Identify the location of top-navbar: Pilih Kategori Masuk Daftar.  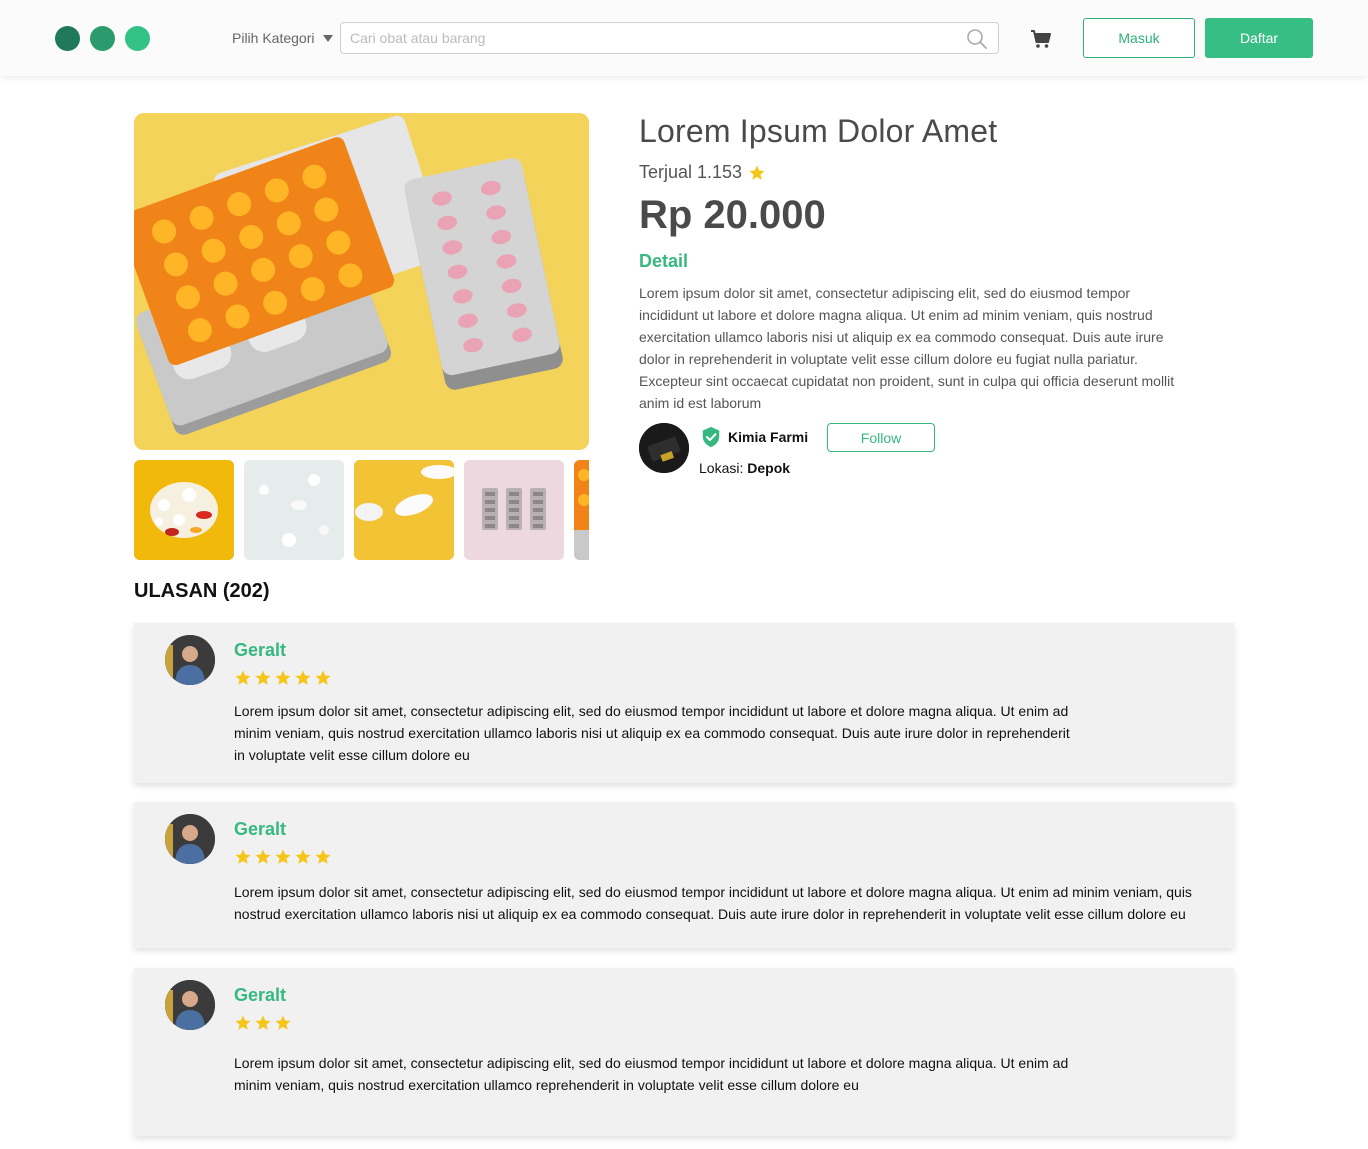
(684, 38).